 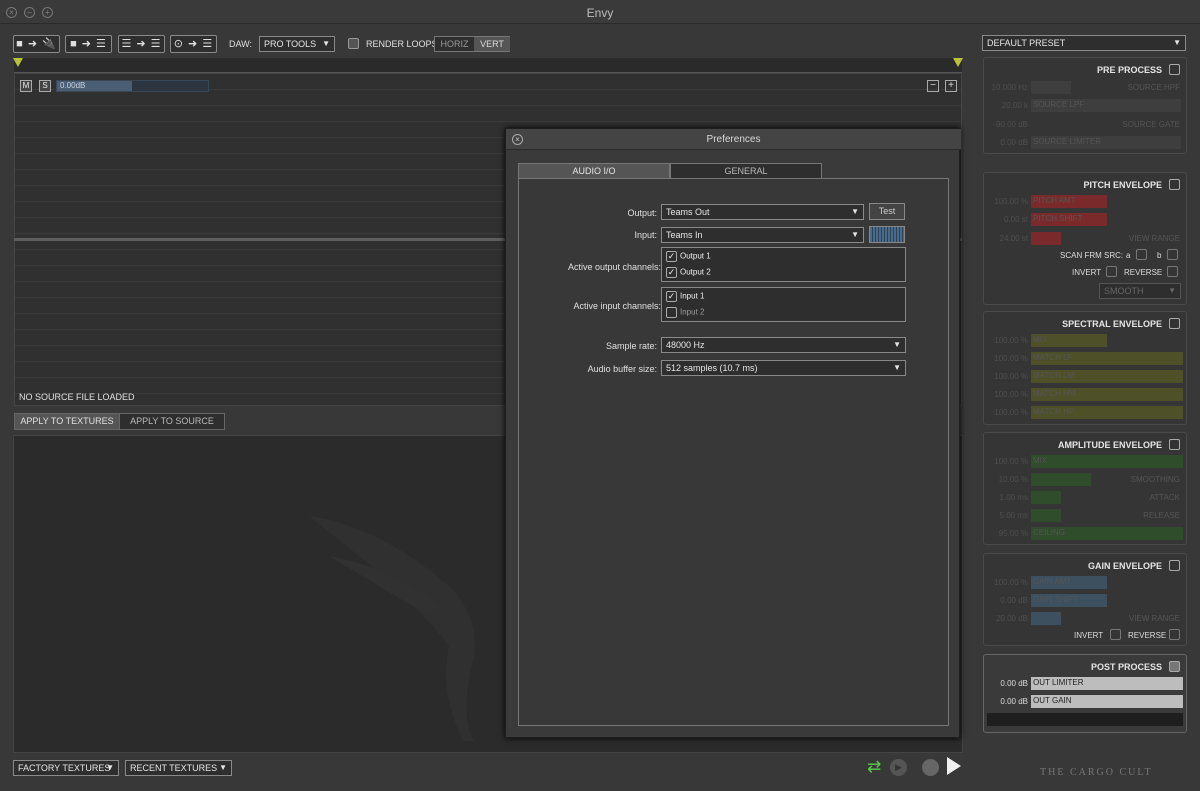 I want to click on smoothing-row: 10.00 % SMOOTHING, so click(x=1086, y=479).